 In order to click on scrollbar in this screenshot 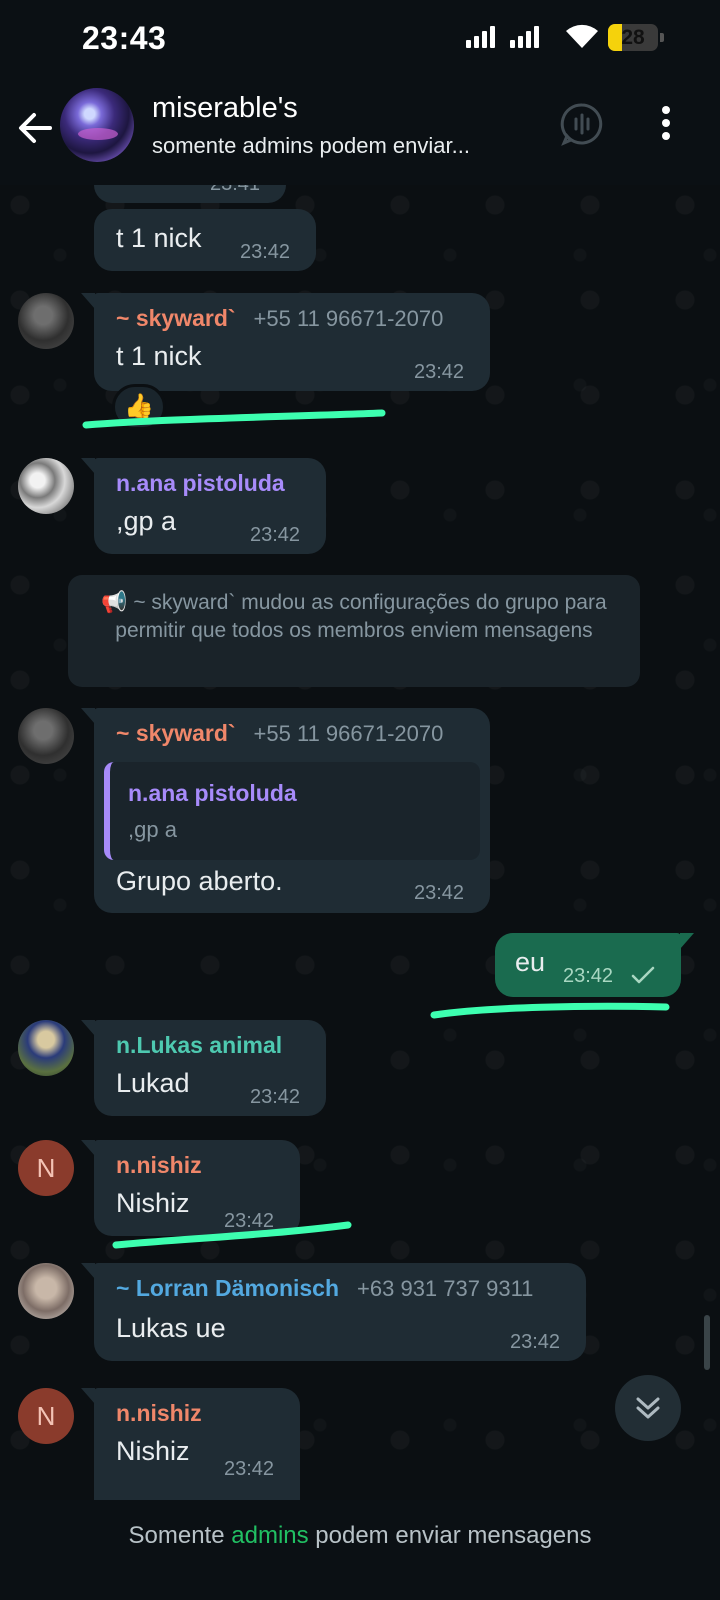, I will do `click(707, 1342)`.